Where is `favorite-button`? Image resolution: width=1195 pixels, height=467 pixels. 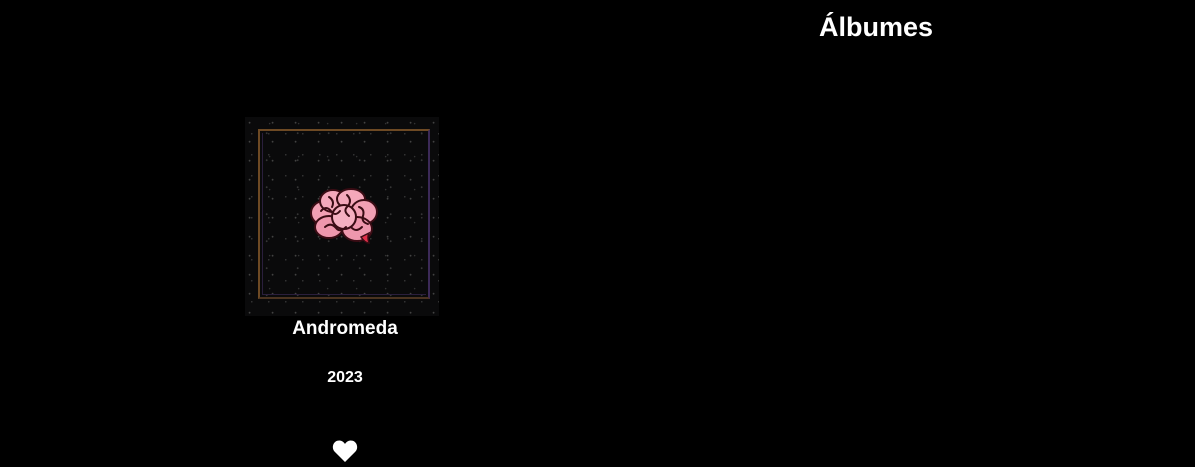
favorite-button is located at coordinates (345, 451).